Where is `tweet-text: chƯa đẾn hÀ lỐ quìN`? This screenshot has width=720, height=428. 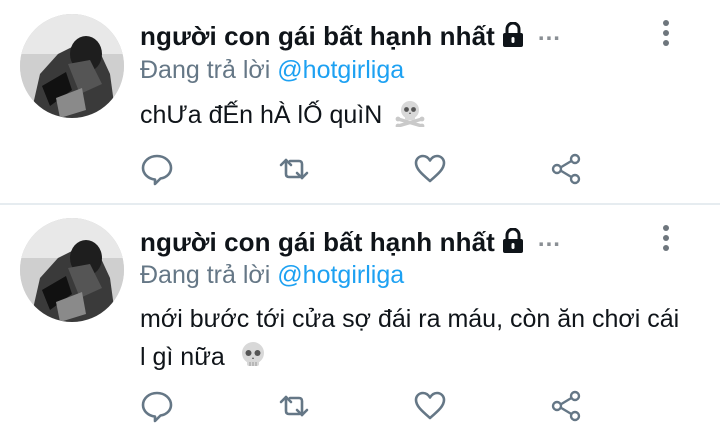 tweet-text: chƯa đẾn hÀ lỐ quìN is located at coordinates (410, 115).